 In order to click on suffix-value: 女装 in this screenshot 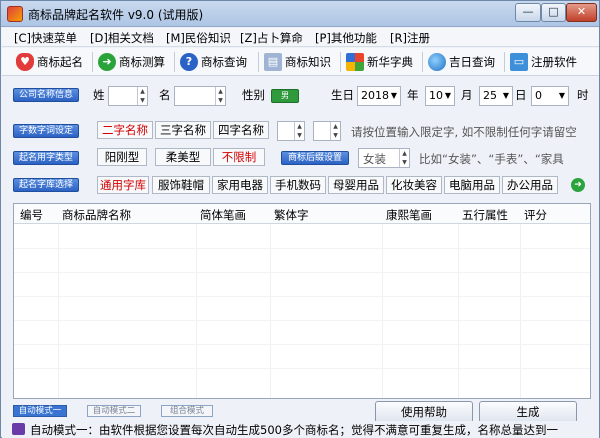, I will do `click(374, 159)`.